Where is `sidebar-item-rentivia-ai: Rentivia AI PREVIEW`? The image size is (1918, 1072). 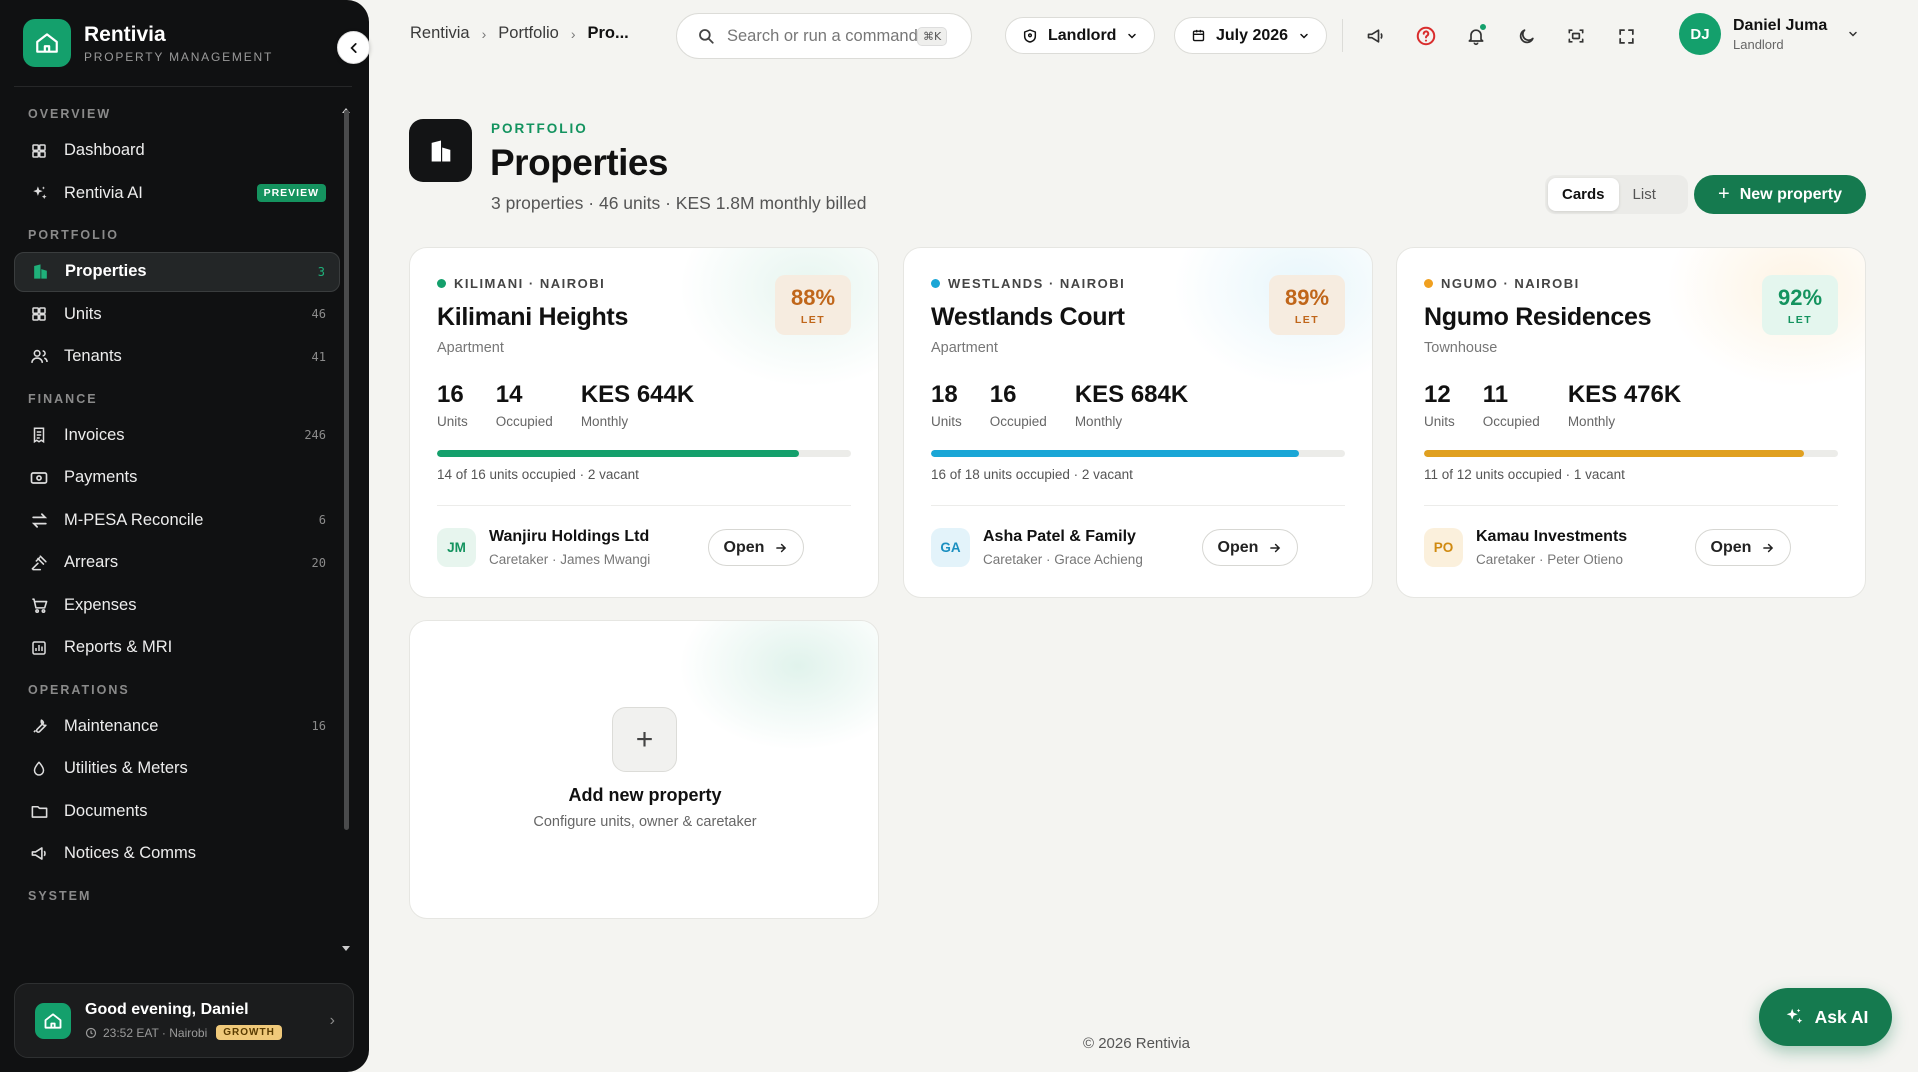
sidebar-item-rentivia-ai: Rentivia AI PREVIEW is located at coordinates (177, 193).